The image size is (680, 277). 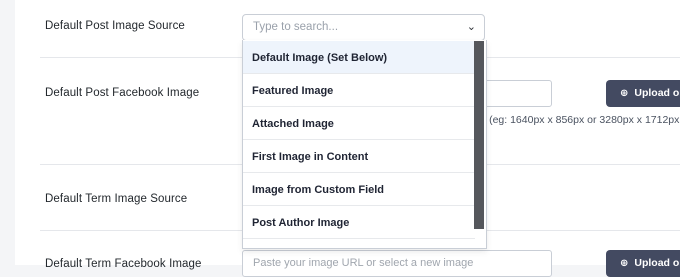 What do you see at coordinates (122, 93) in the screenshot?
I see `post-facebook-image-label: Default Post Facebook Image` at bounding box center [122, 93].